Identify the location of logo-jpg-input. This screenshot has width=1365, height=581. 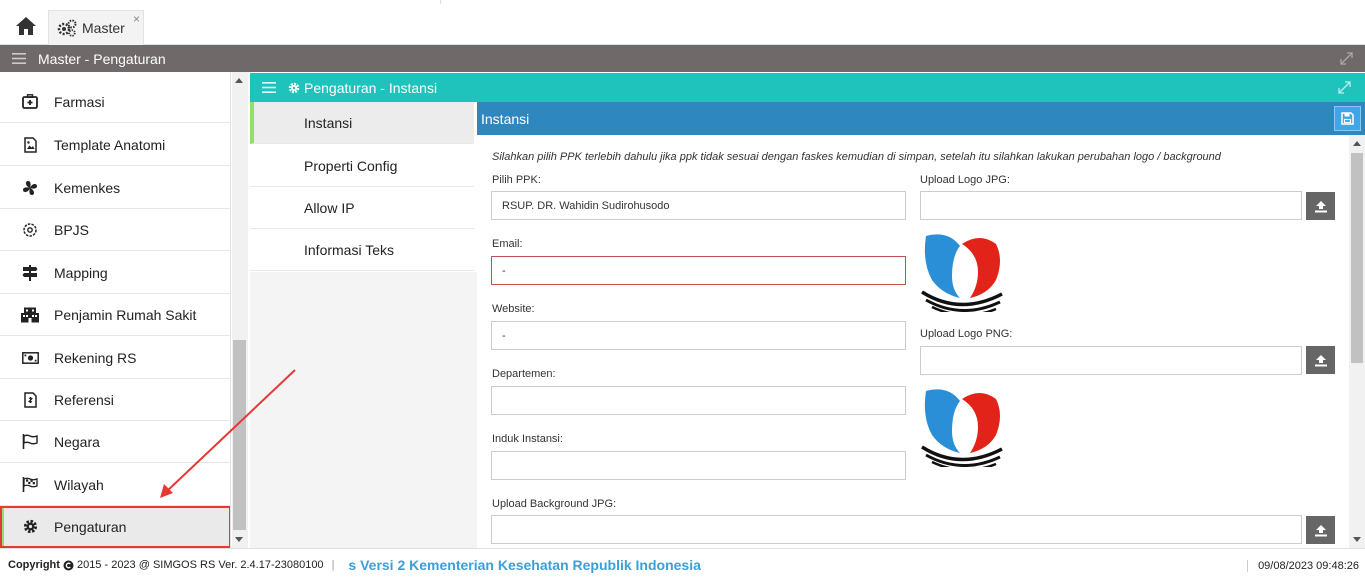
(1111, 205).